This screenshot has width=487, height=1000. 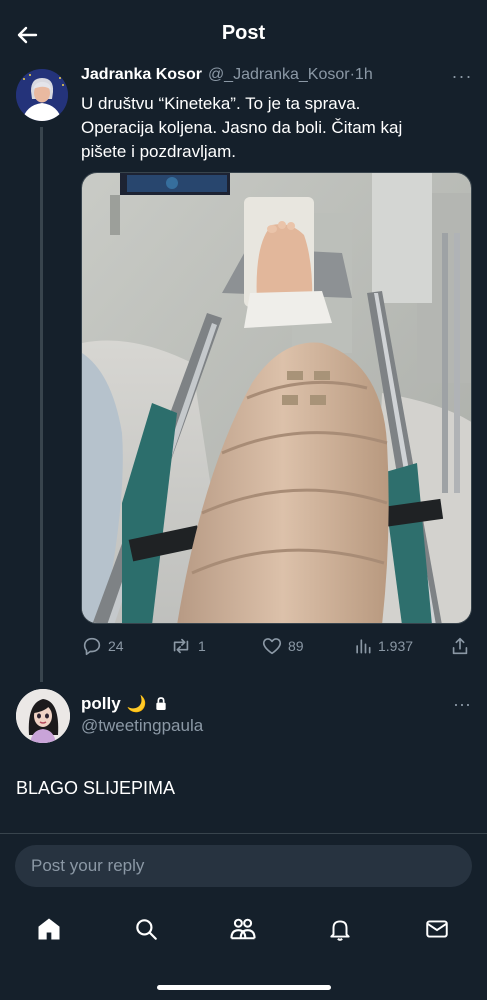 I want to click on home-icon, so click(x=49, y=929).